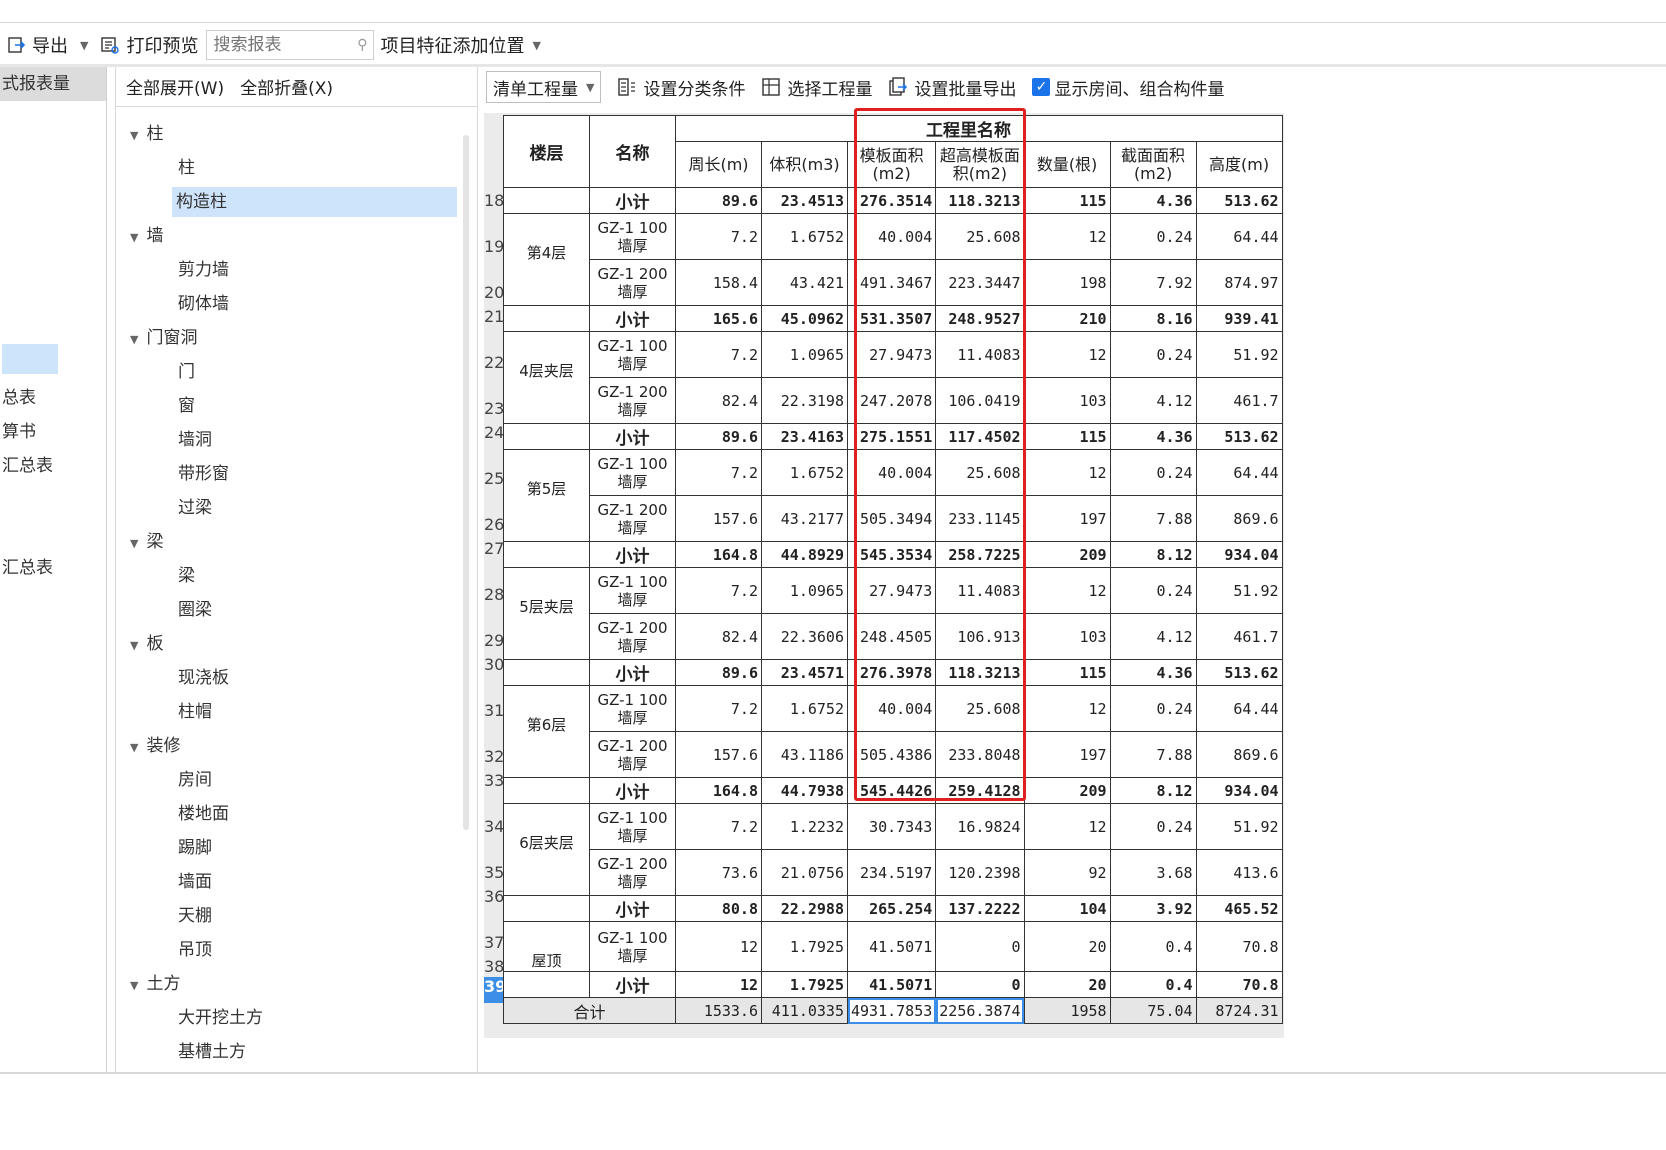 The width and height of the screenshot is (1666, 1150). What do you see at coordinates (494, 479) in the screenshot?
I see `row-number: 25` at bounding box center [494, 479].